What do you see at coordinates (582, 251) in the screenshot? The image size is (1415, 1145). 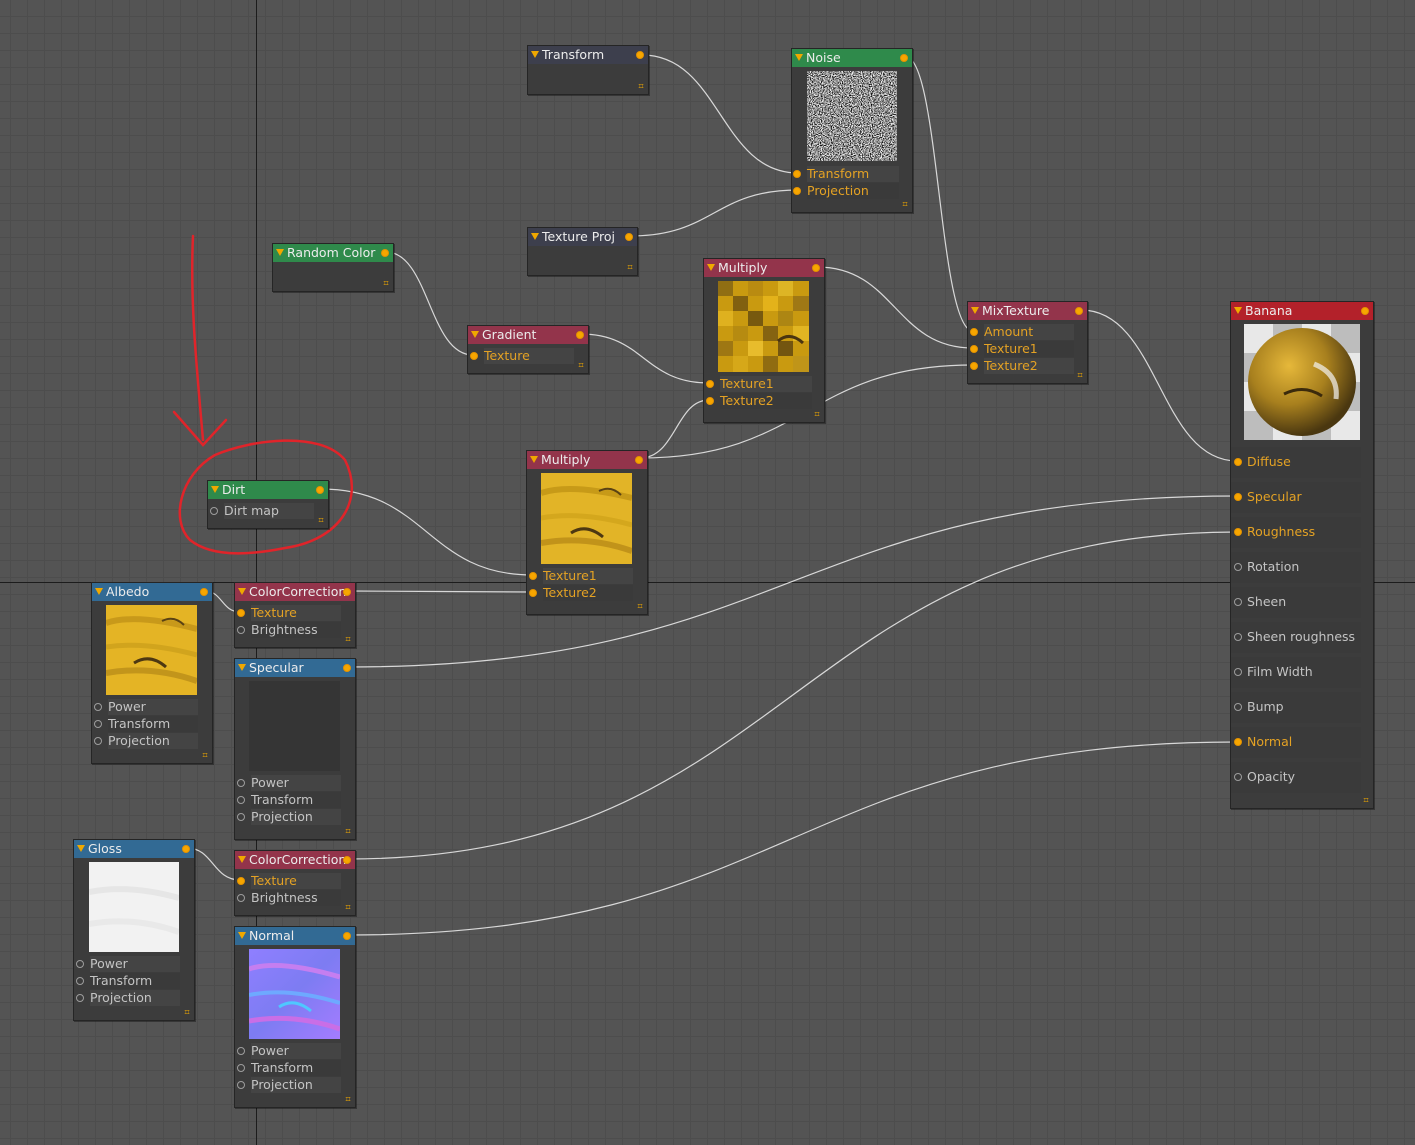 I see `texture-proj-node: Texture Proj ⌗` at bounding box center [582, 251].